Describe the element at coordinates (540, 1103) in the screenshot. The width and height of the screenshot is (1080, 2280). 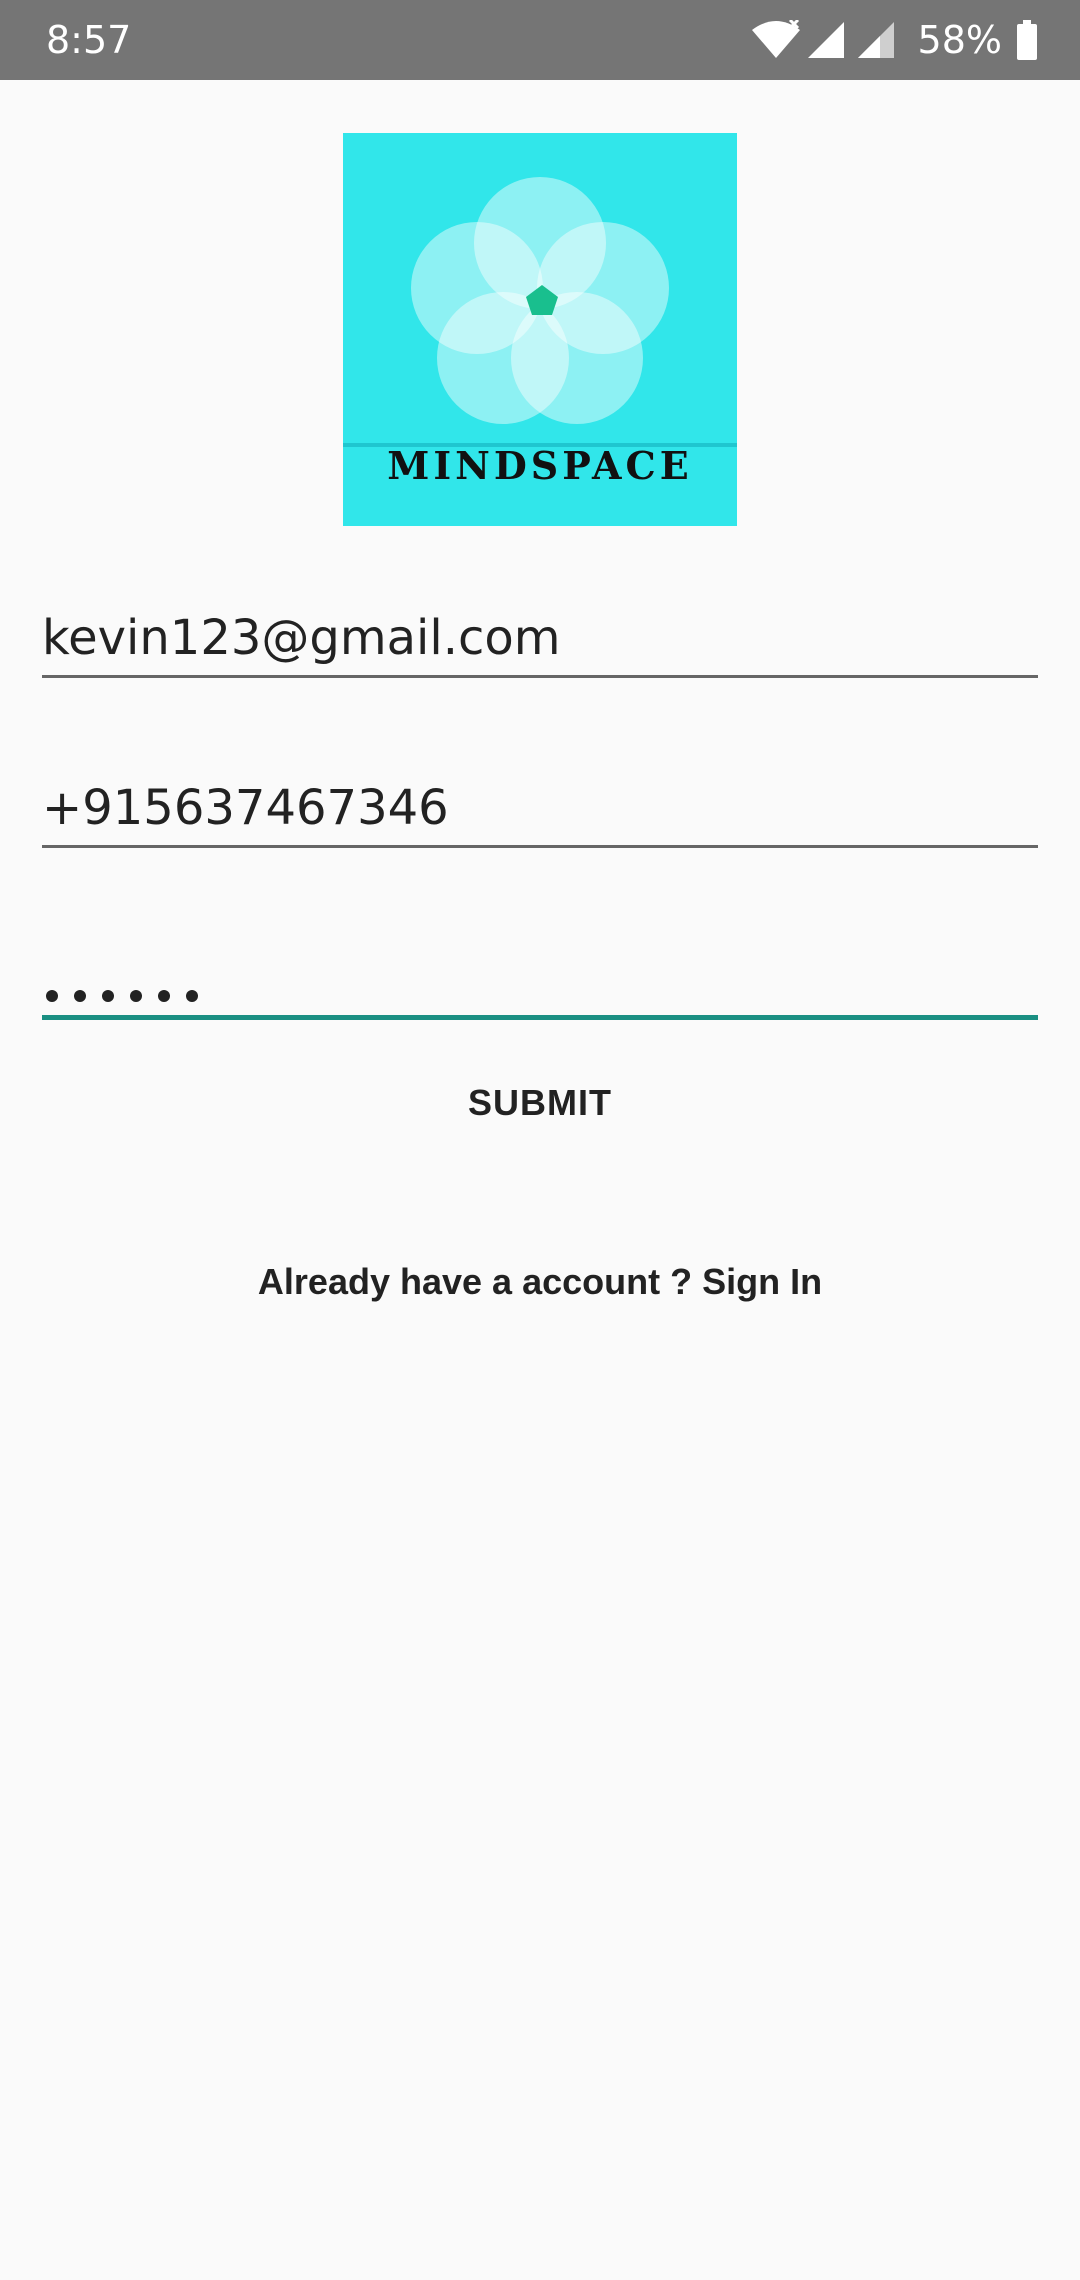
I see `submit-button: SUBMIT` at that location.